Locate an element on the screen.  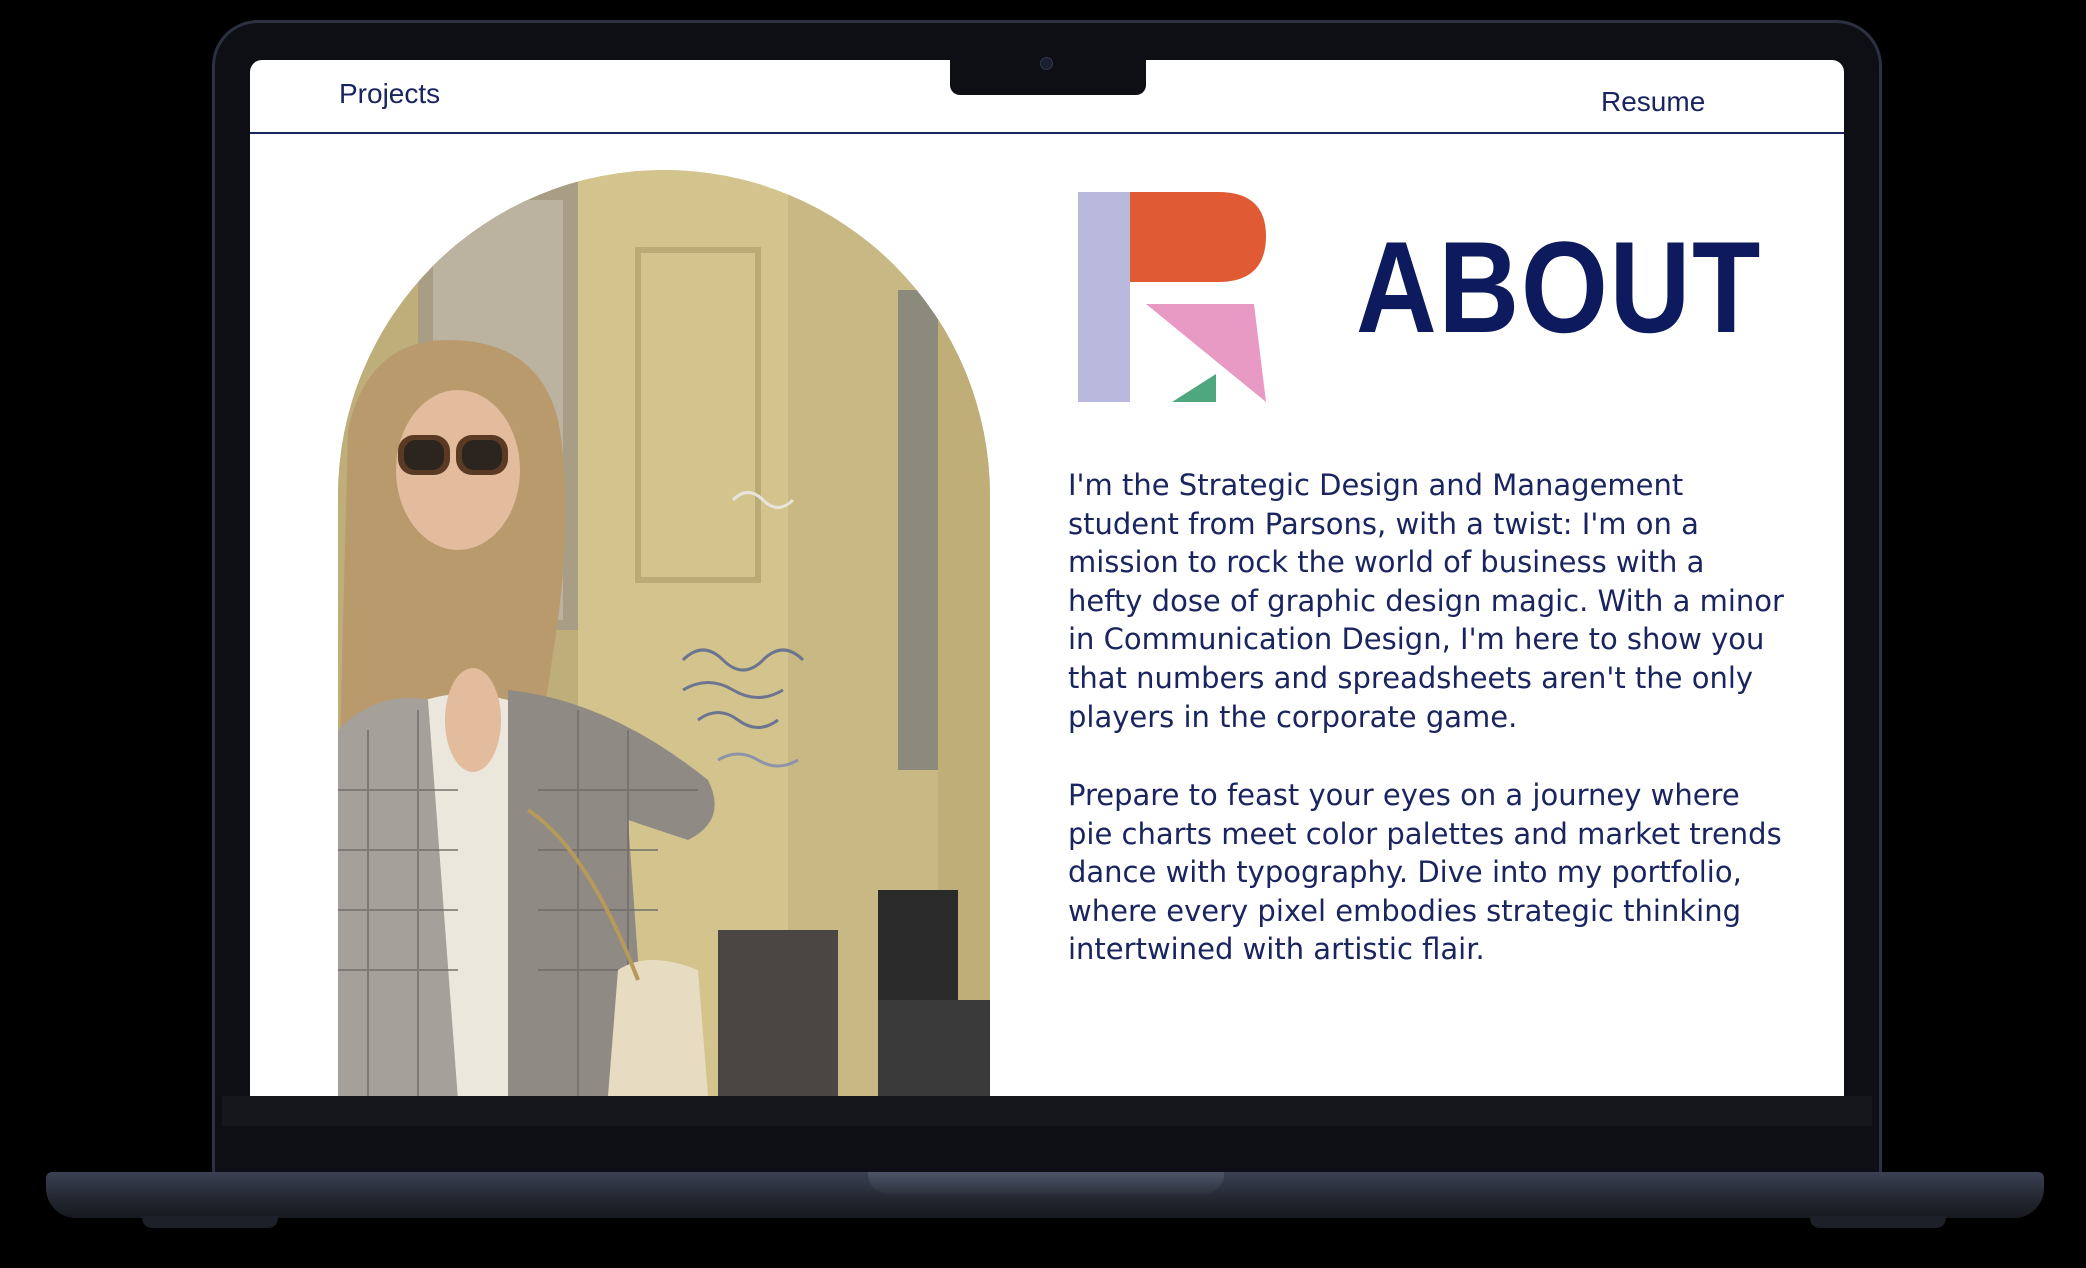
logo-green-triangle is located at coordinates (1194, 388).